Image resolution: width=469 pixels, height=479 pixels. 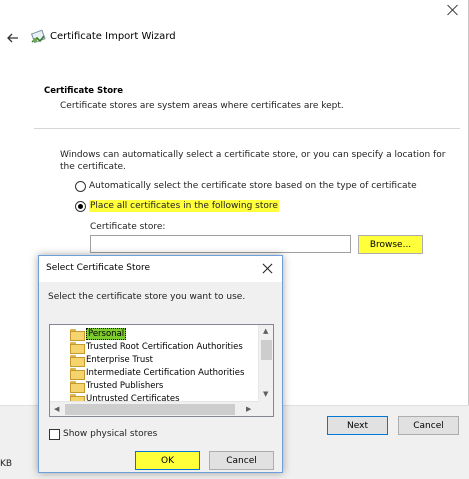 What do you see at coordinates (165, 372) in the screenshot?
I see `tree-item-label: Intermediate Certification Authorities` at bounding box center [165, 372].